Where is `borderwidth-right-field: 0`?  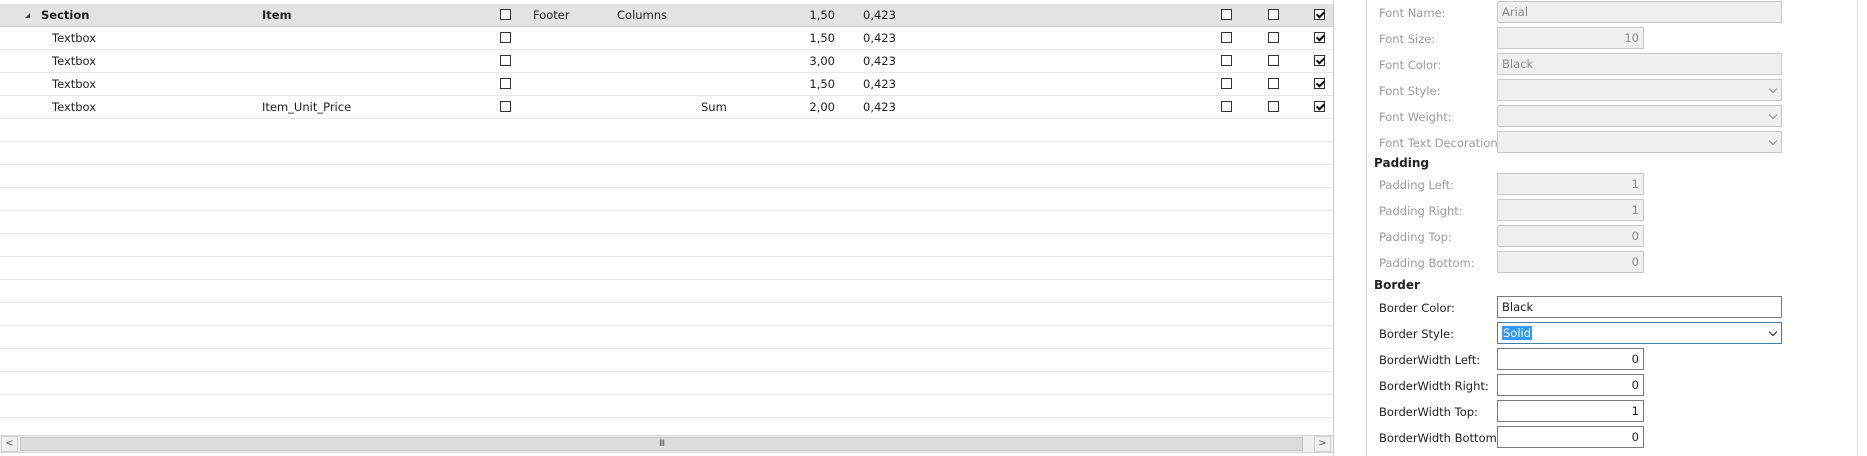
borderwidth-right-field: 0 is located at coordinates (1570, 385).